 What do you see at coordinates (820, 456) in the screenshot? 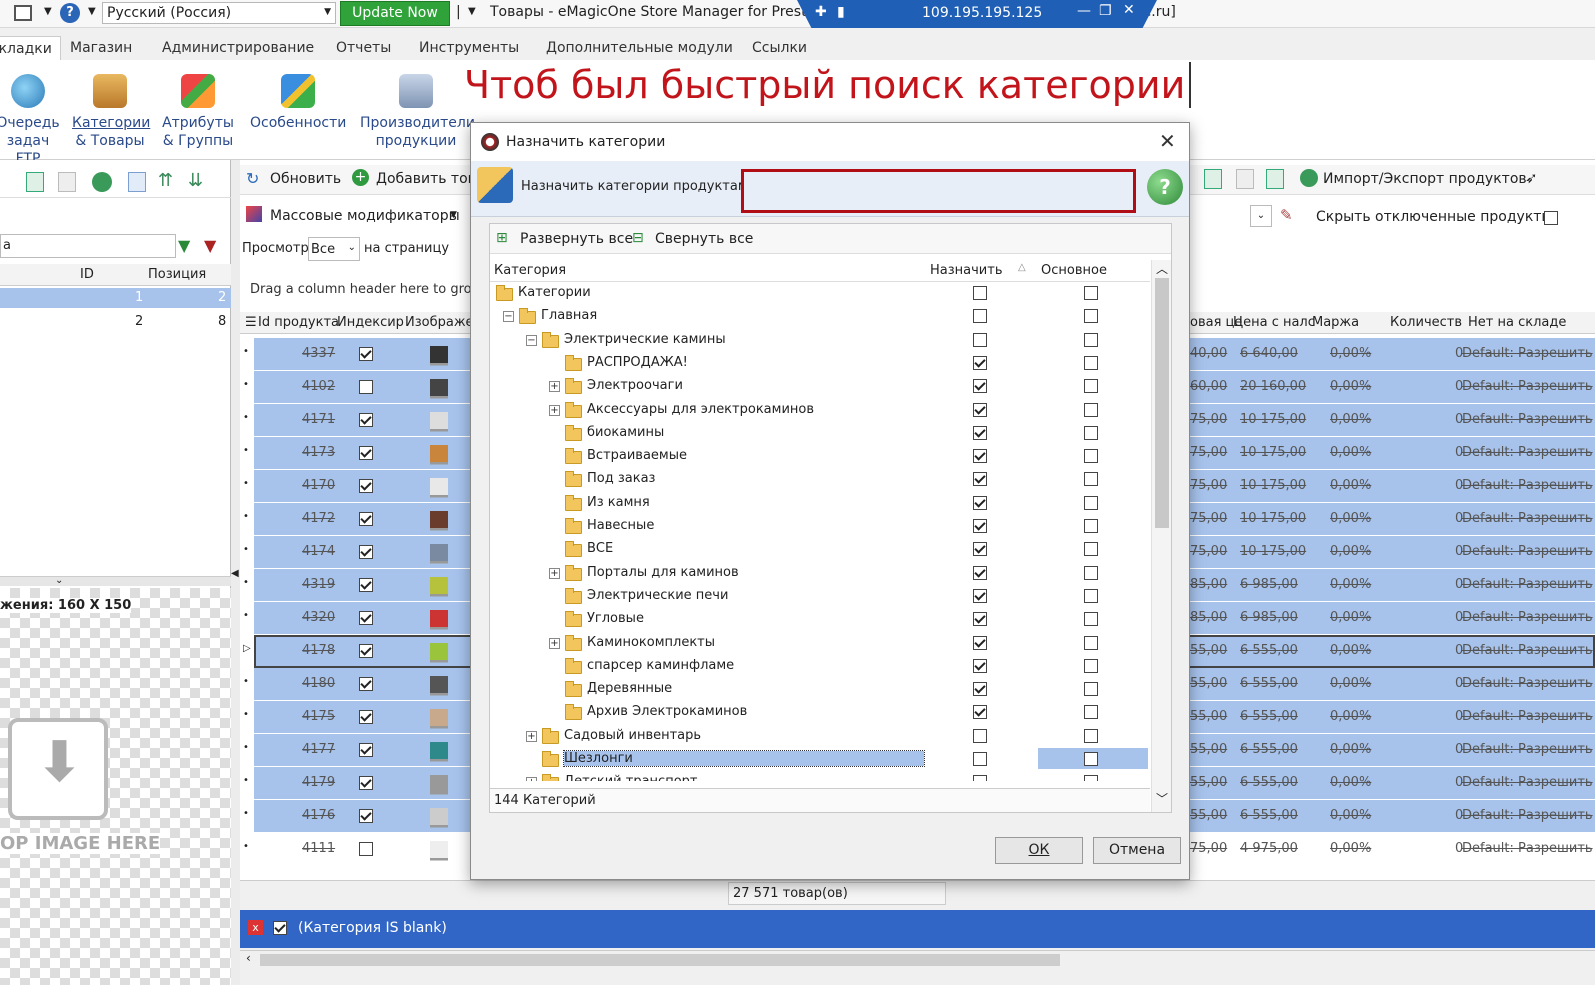
I see `tree-row: Встраиваемые` at bounding box center [820, 456].